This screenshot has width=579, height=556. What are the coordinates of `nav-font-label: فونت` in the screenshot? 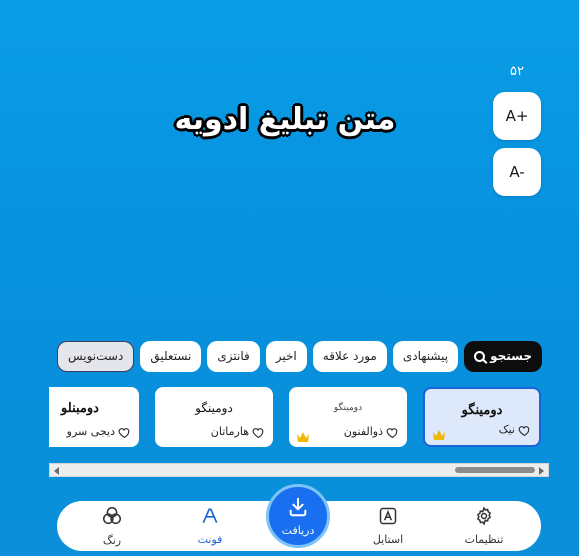 It's located at (210, 539).